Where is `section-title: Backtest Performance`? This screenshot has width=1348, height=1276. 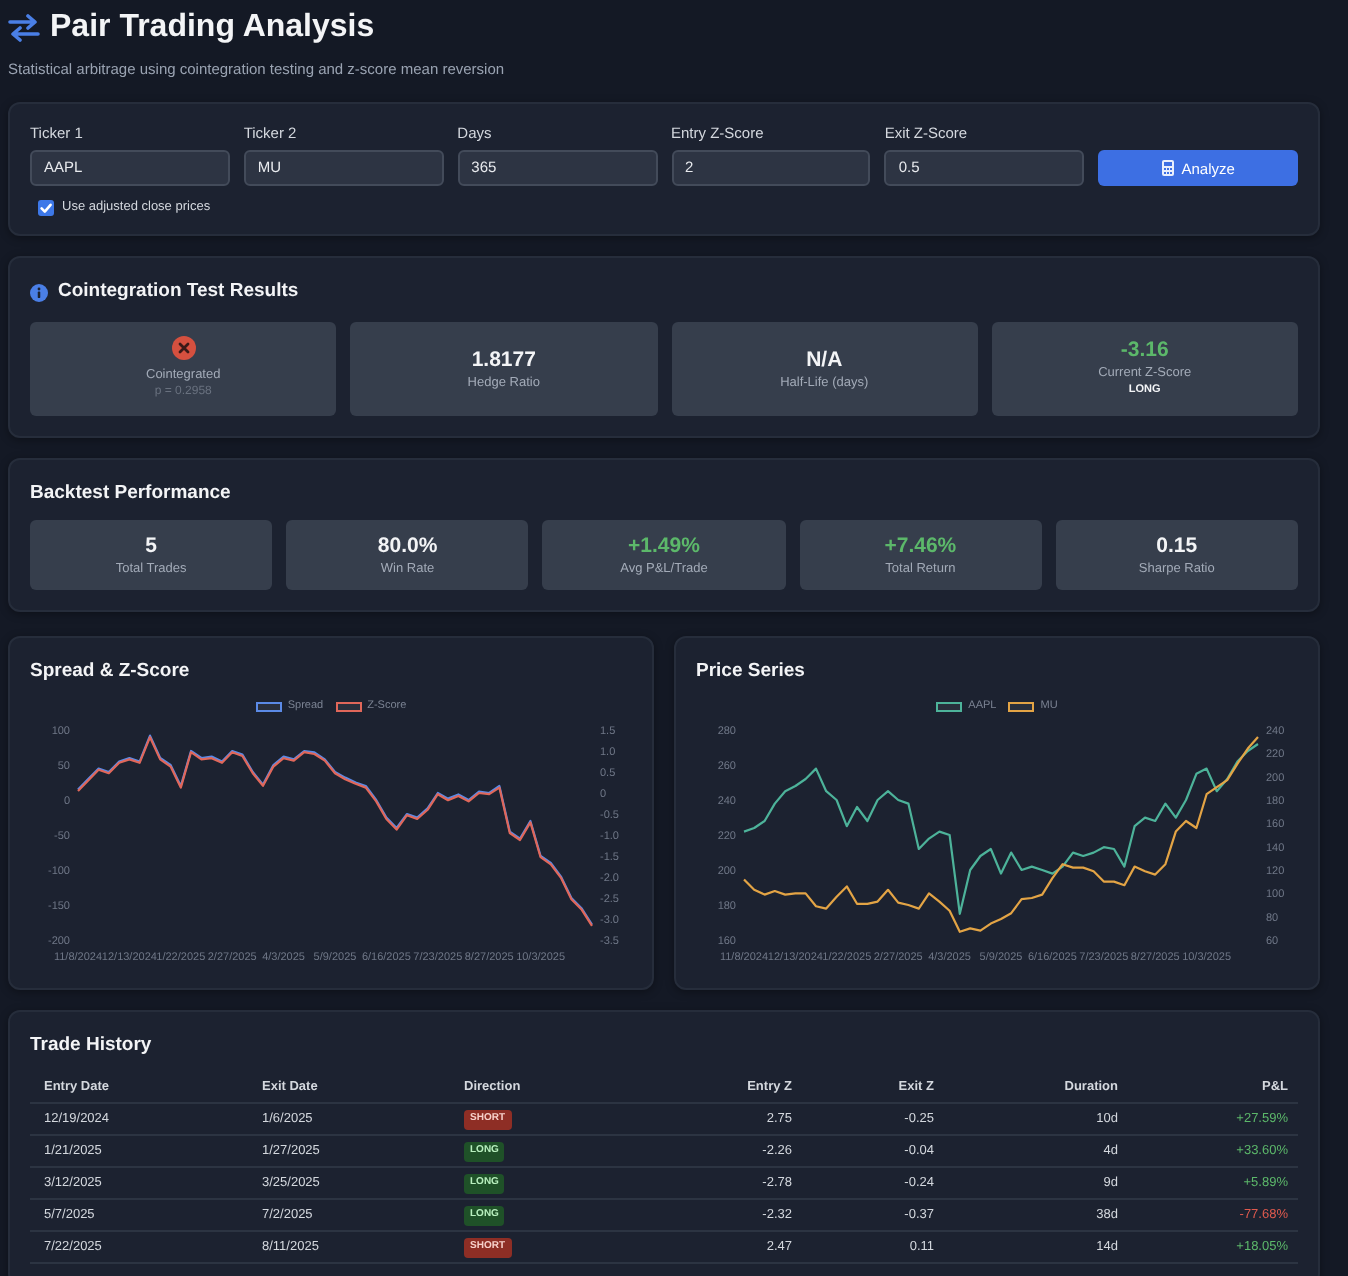
section-title: Backtest Performance is located at coordinates (131, 494).